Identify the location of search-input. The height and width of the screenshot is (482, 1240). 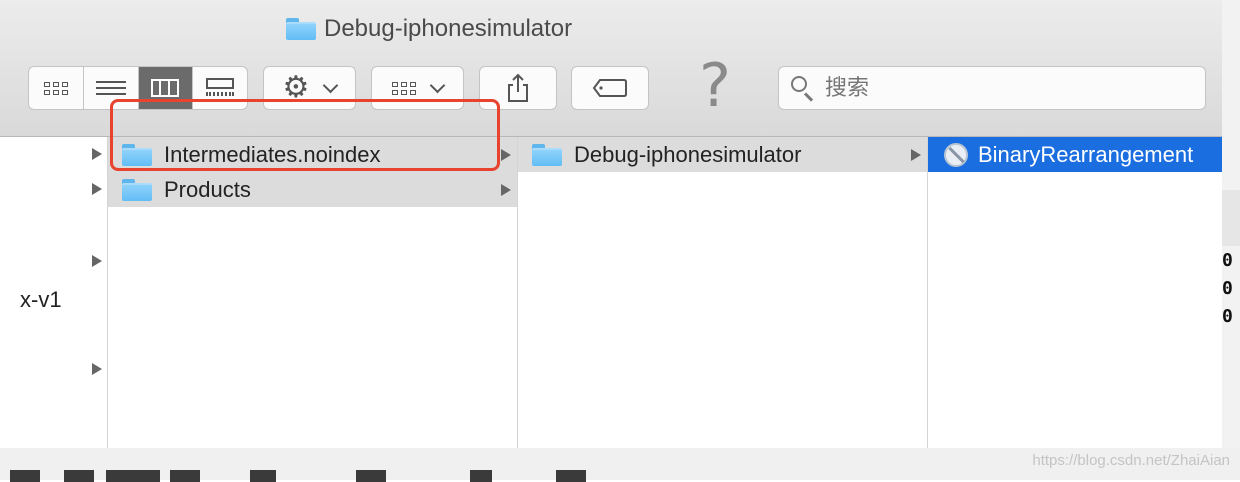
(1005, 88).